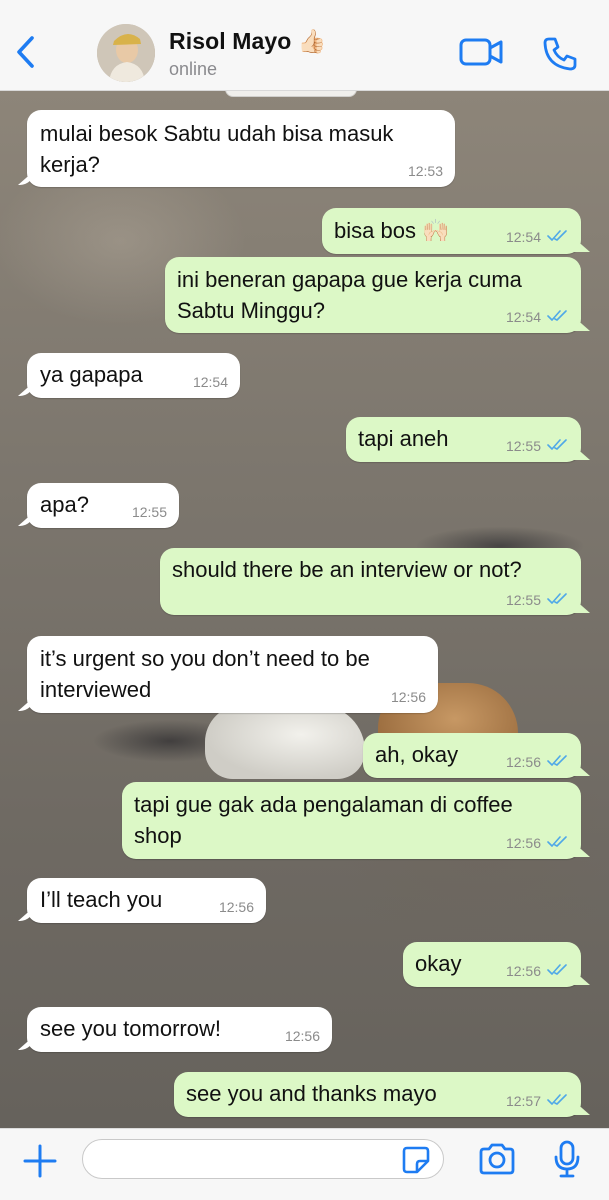  What do you see at coordinates (416, 1160) in the screenshot?
I see `sticker-icon` at bounding box center [416, 1160].